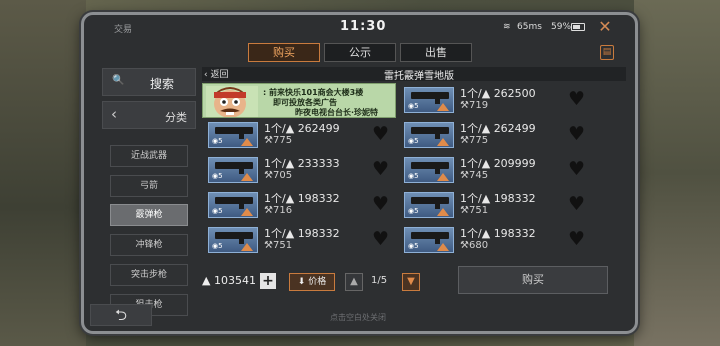  I want to click on listing-item: ◉5 1个/▲ 233333 ⚒705 ♥, so click(305, 169).